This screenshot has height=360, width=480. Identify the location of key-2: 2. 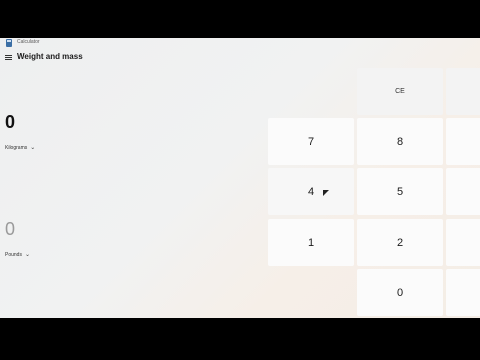
(400, 242).